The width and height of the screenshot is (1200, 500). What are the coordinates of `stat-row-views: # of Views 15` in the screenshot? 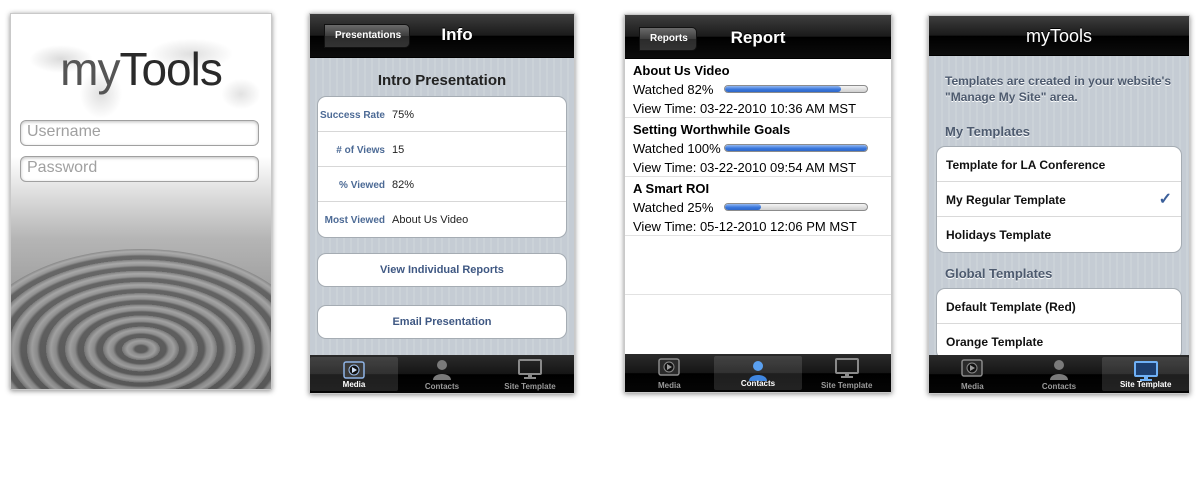 It's located at (442, 149).